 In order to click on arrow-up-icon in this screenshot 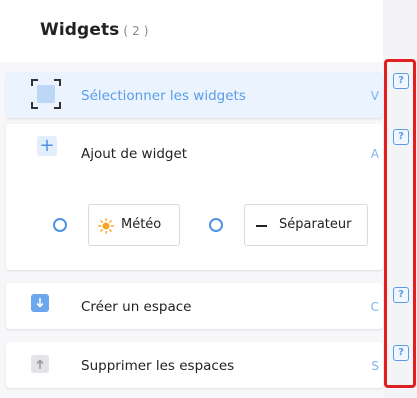, I will do `click(40, 364)`.